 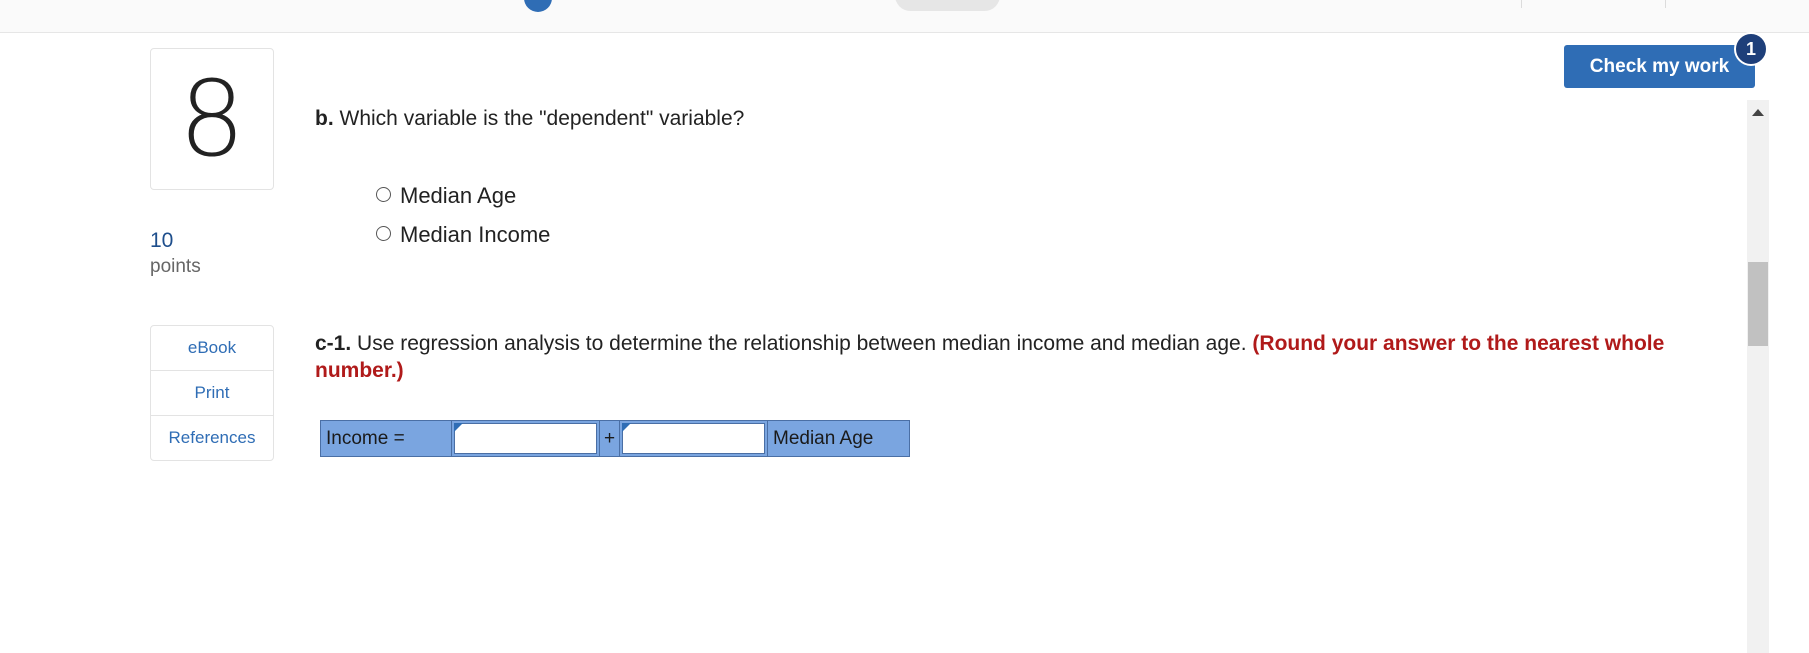 I want to click on references-link: References, so click(x=212, y=438).